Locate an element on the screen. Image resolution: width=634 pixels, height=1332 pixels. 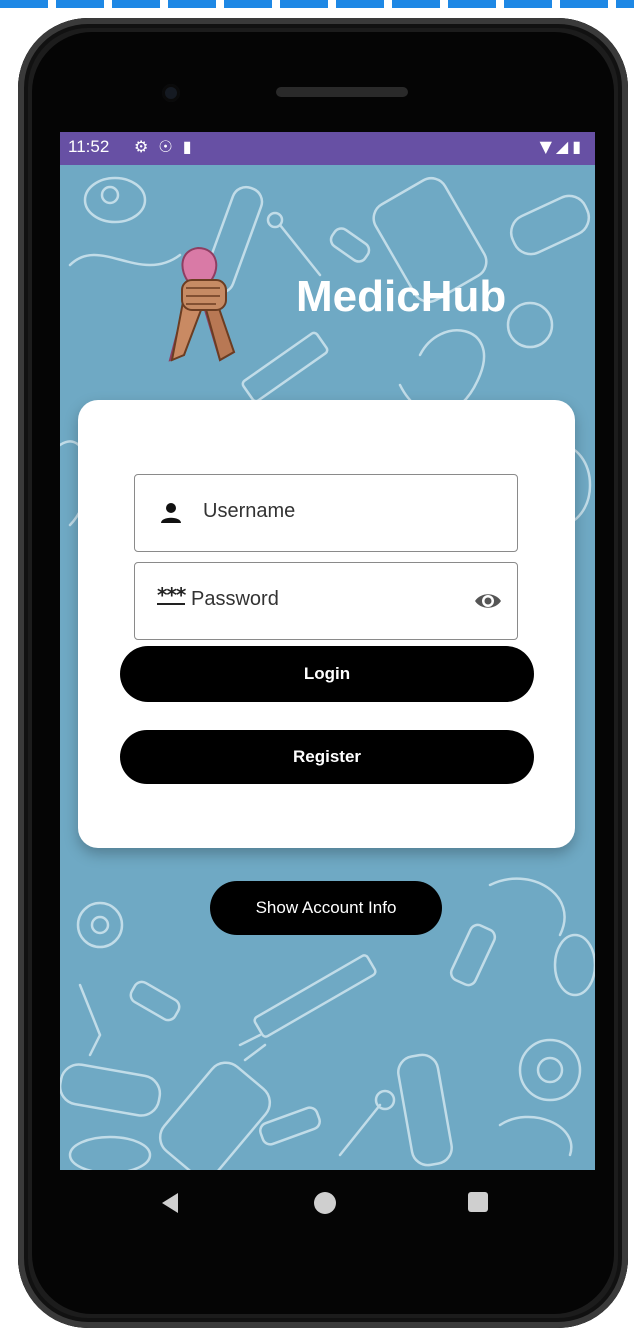
signal-icon: ◢ is located at coordinates (564, 146).